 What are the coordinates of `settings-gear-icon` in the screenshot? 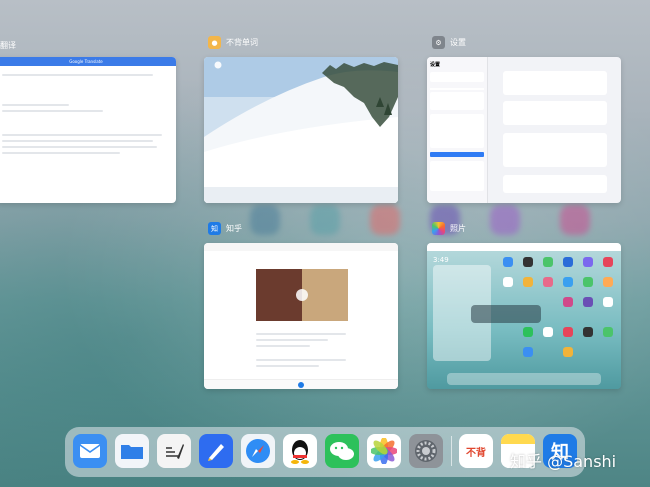 It's located at (426, 451).